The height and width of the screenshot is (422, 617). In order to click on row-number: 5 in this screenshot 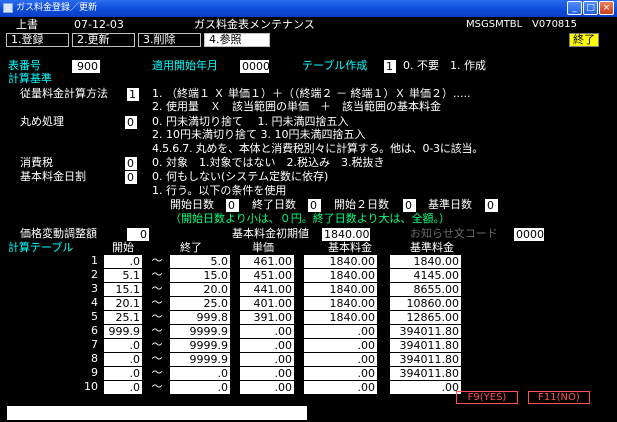, I will do `click(94, 316)`.